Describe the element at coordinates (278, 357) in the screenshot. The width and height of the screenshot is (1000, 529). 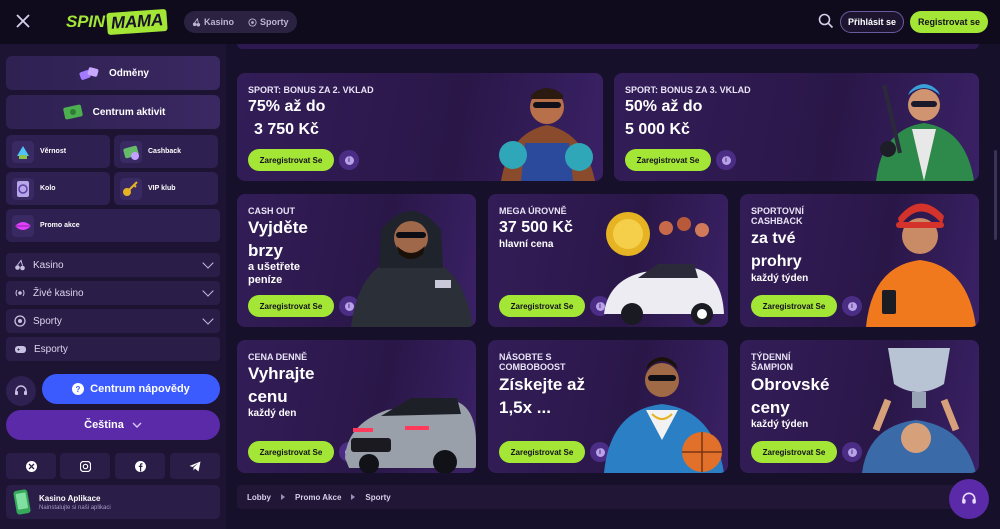
I see `card-heading: CENA DENNĚ` at that location.